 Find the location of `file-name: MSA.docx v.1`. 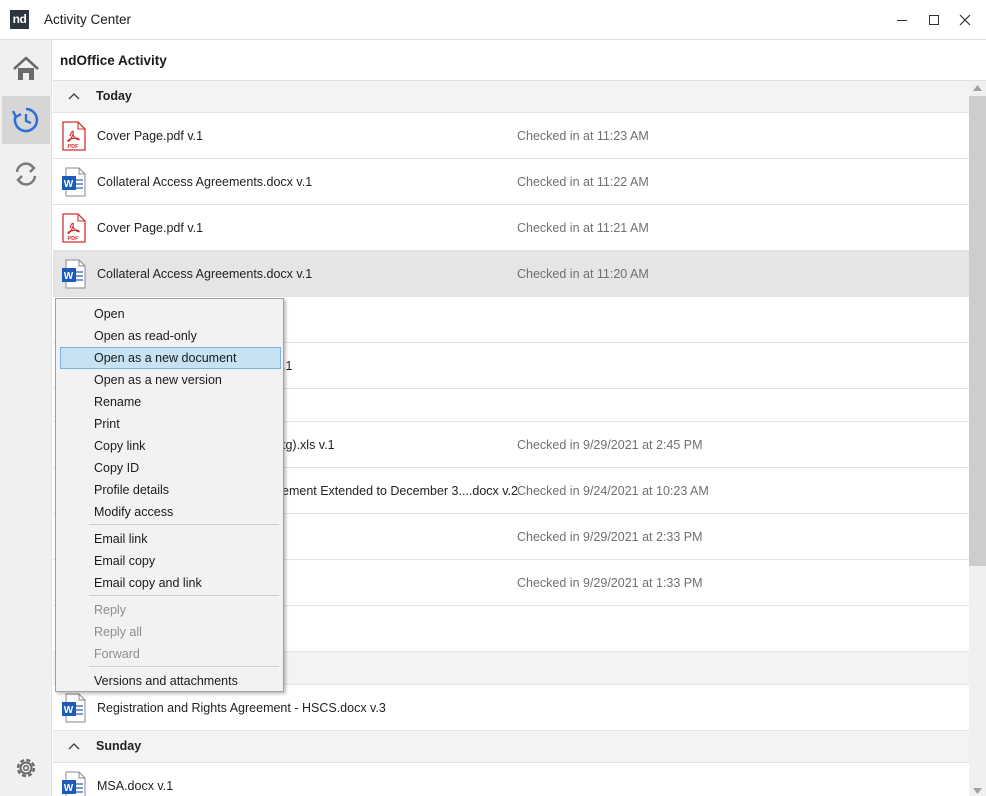

file-name: MSA.docx v.1 is located at coordinates (135, 786).